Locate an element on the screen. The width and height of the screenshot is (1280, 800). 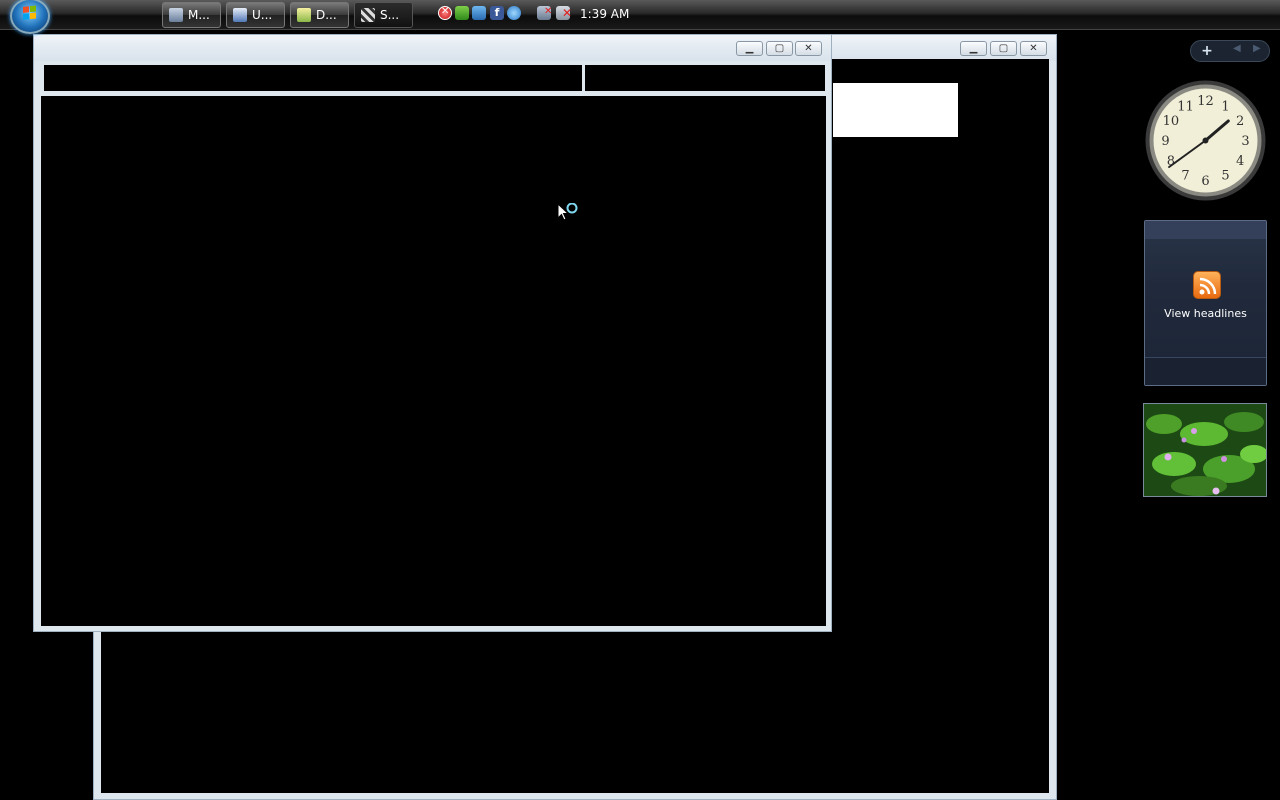
view-headlines-link: View headlines is located at coordinates (1205, 313).